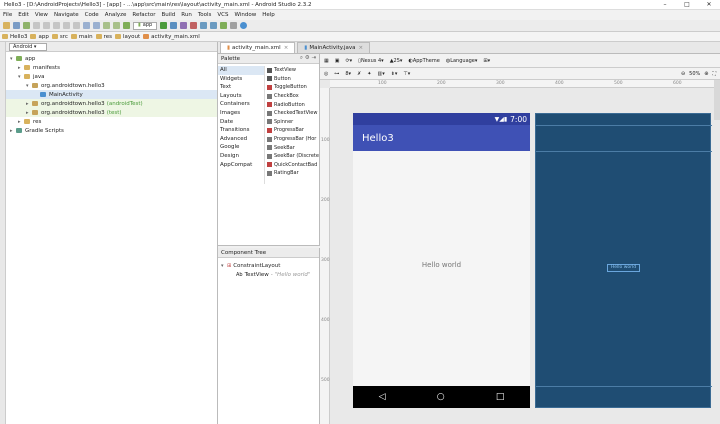 This screenshot has height=424, width=720. What do you see at coordinates (683, 74) in the screenshot?
I see `zoom-out-icon: ⊖` at bounding box center [683, 74].